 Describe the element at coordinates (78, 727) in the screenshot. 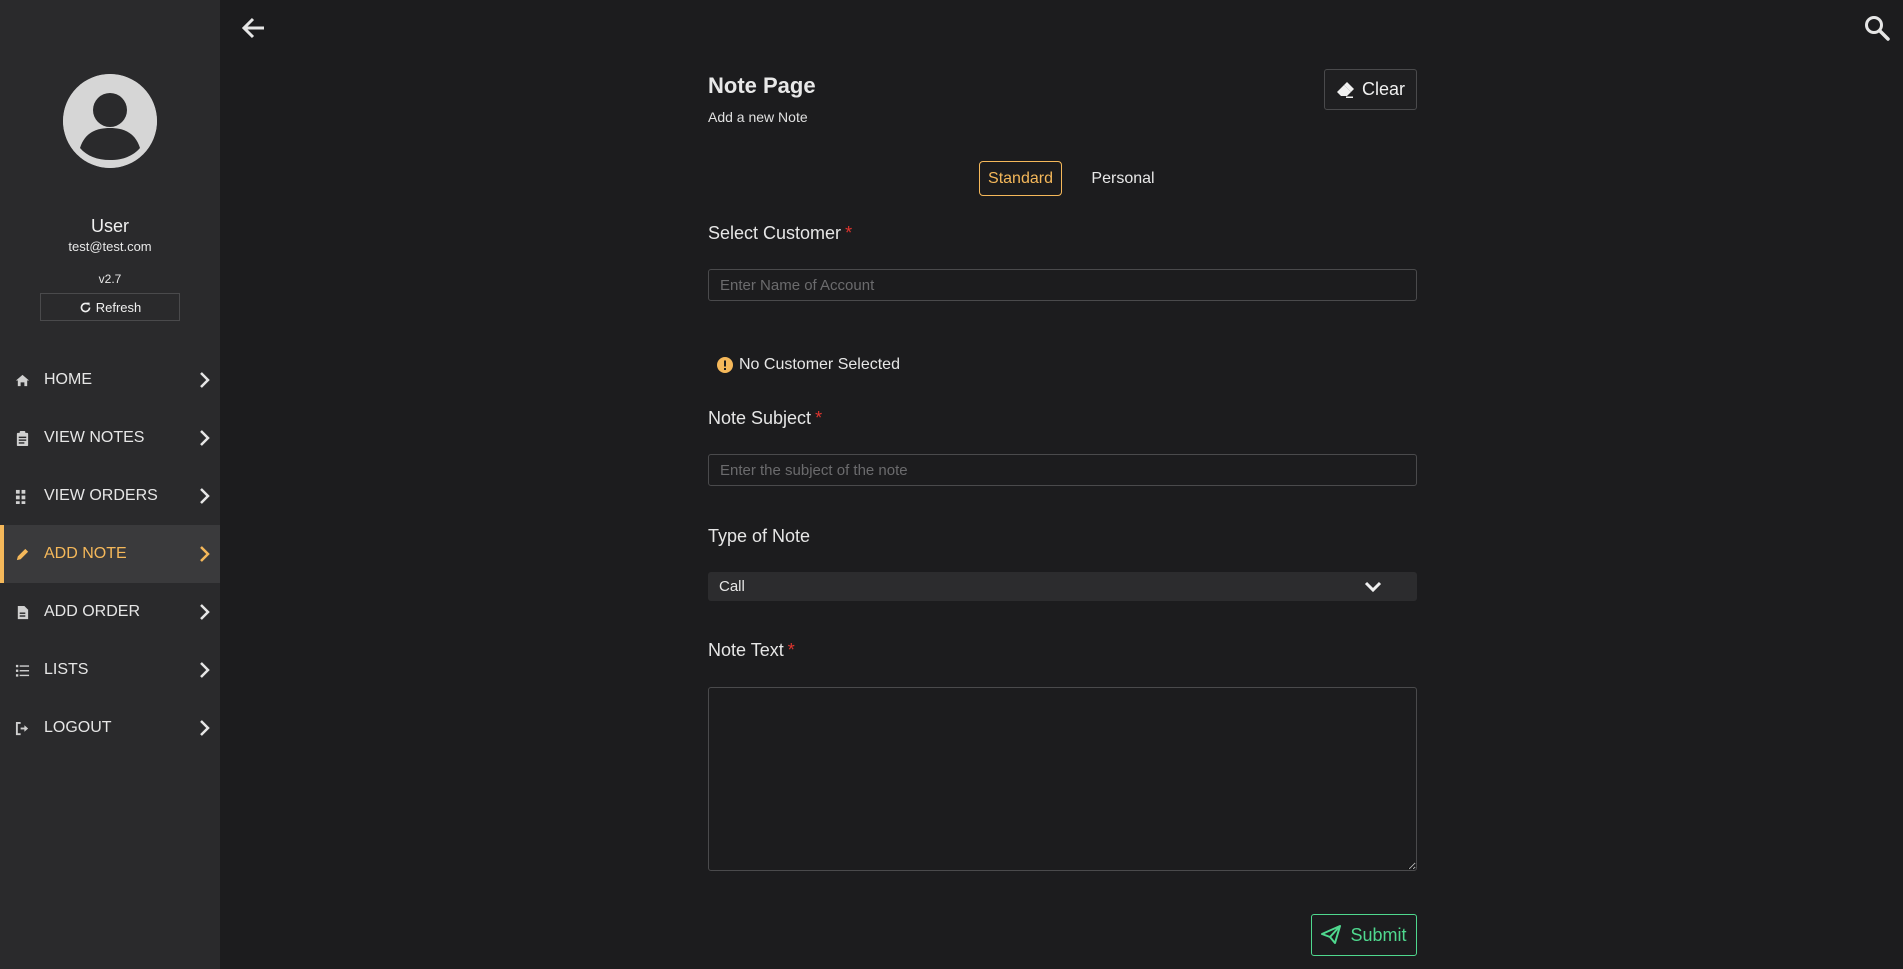

I see `sidebar-item-label: LOGOUT` at that location.